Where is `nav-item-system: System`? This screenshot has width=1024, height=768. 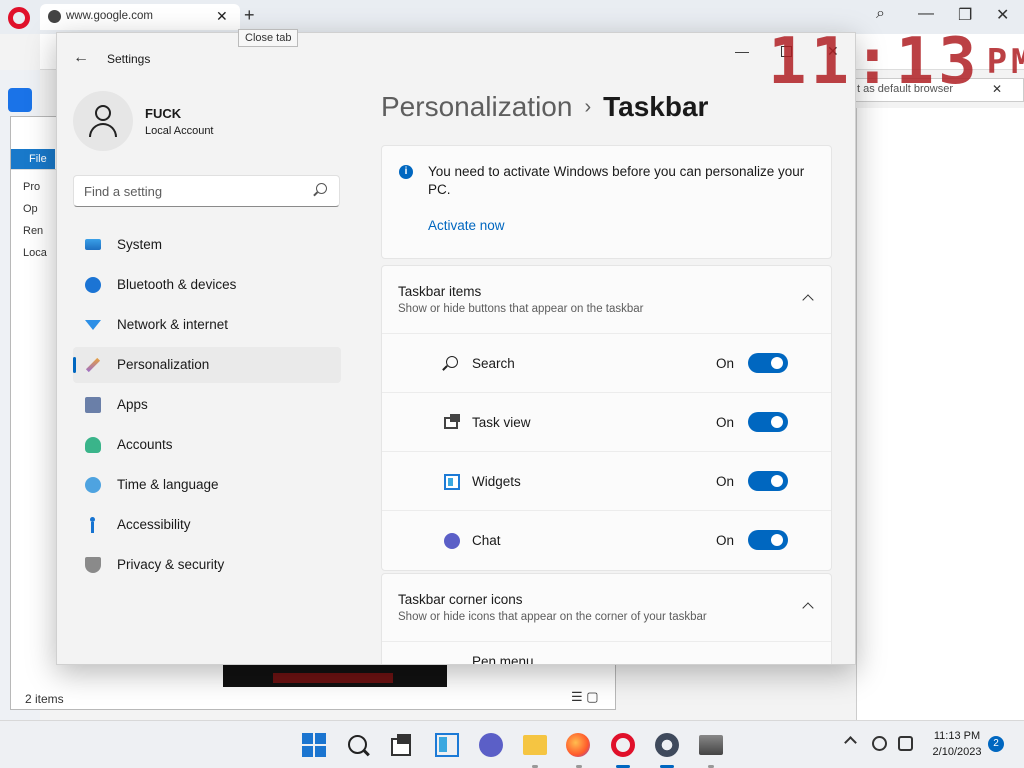 nav-item-system: System is located at coordinates (207, 245).